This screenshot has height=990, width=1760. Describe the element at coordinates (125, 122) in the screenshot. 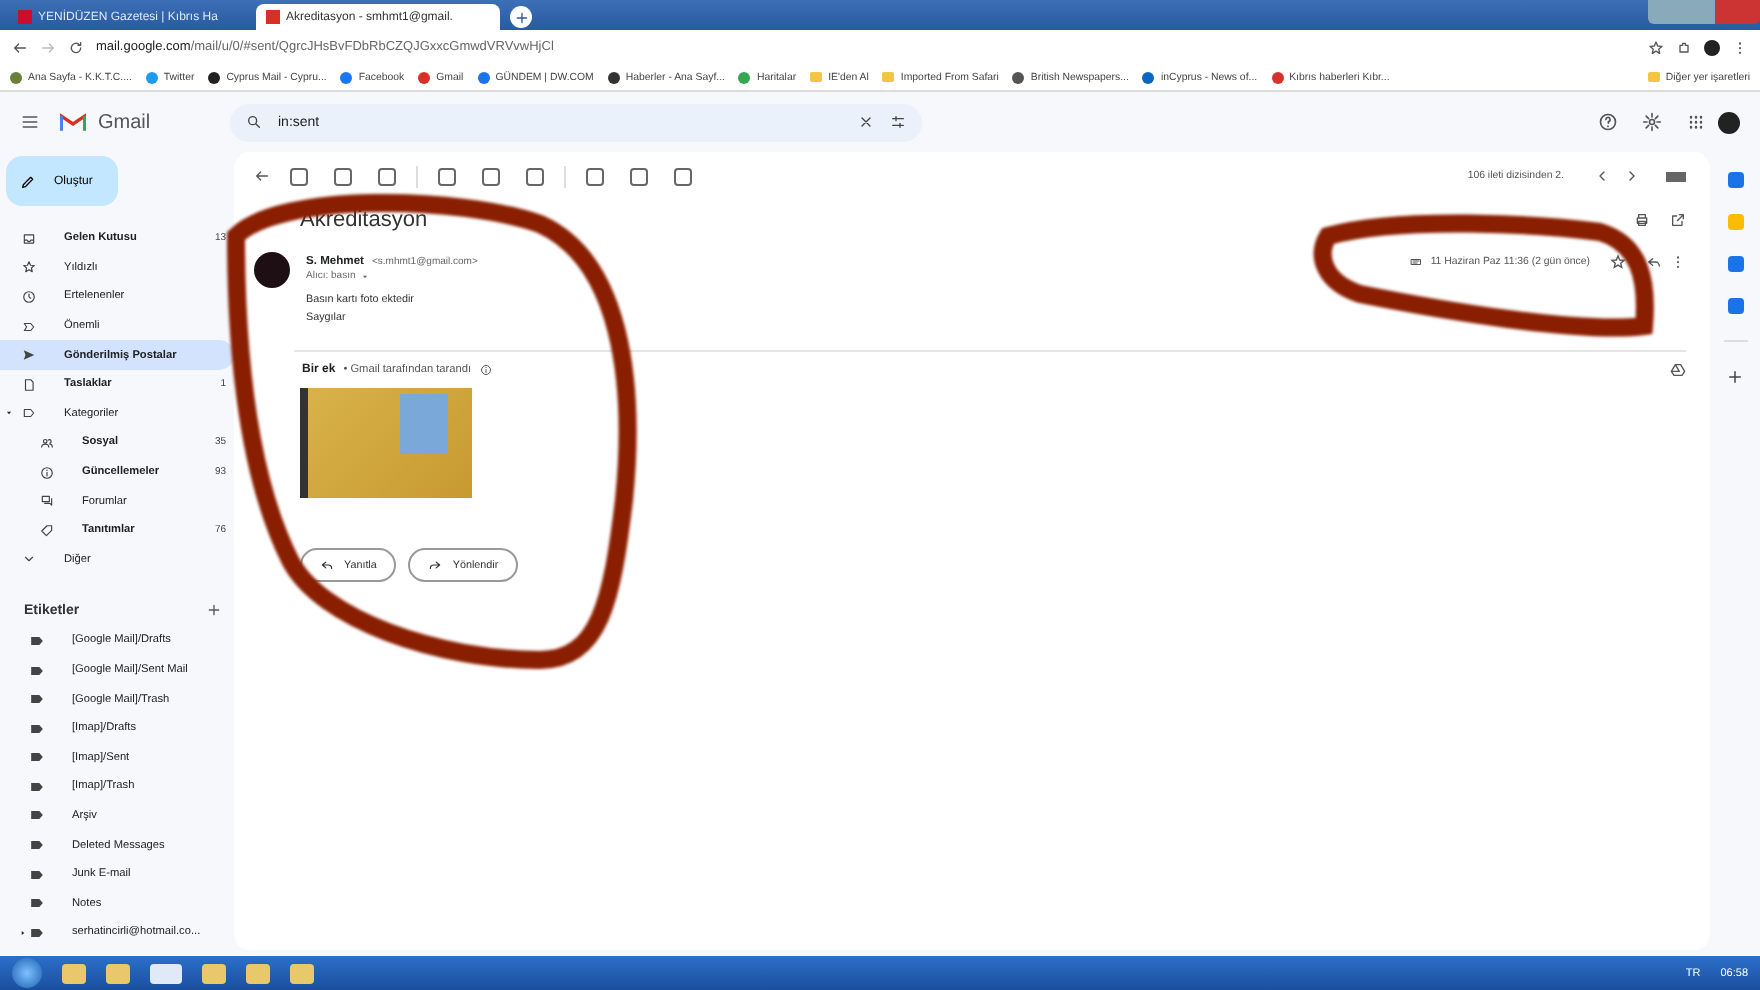

I see `app-name: Gmail` at that location.